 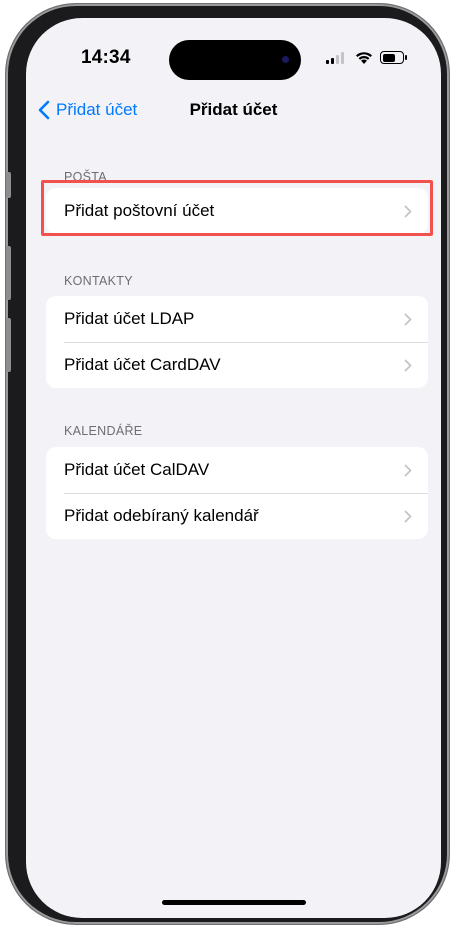 What do you see at coordinates (237, 365) in the screenshot?
I see `row-add-carddav-account: Přidat účet CardDAV` at bounding box center [237, 365].